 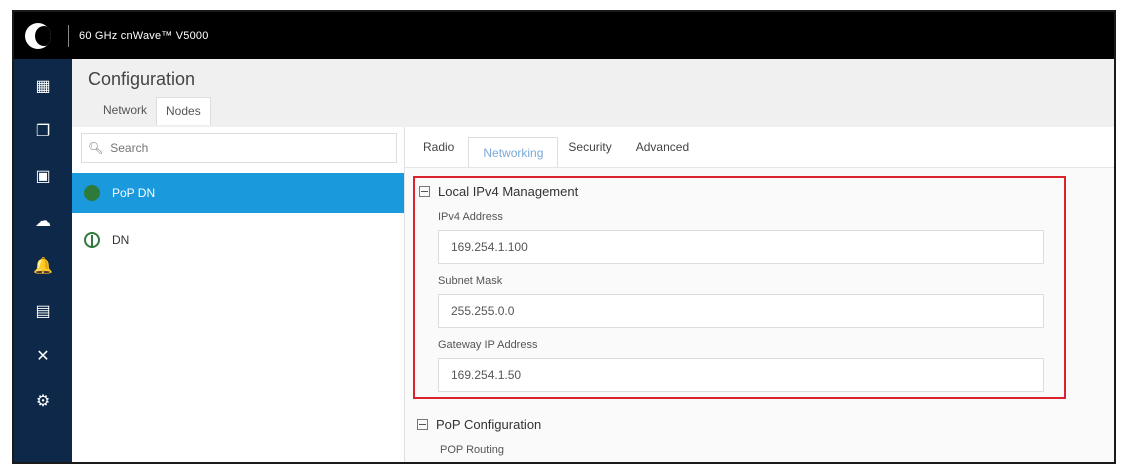 What do you see at coordinates (741, 375) in the screenshot?
I see `gateway-ip-field` at bounding box center [741, 375].